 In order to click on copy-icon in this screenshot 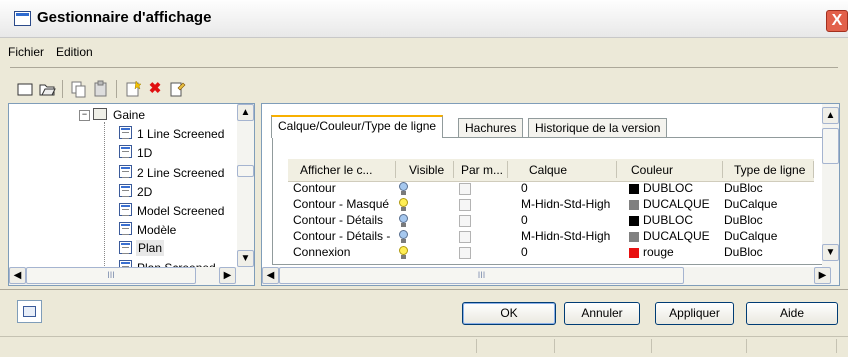, I will do `click(79, 89)`.